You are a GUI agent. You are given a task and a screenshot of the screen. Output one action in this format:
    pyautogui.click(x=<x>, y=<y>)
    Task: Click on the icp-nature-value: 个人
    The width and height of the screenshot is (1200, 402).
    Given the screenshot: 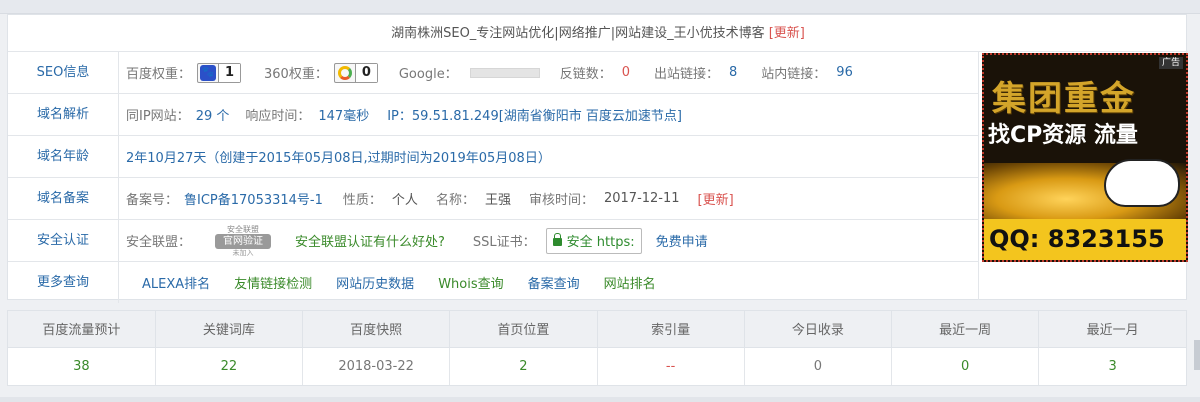 What is the action you would take?
    pyautogui.click(x=404, y=200)
    